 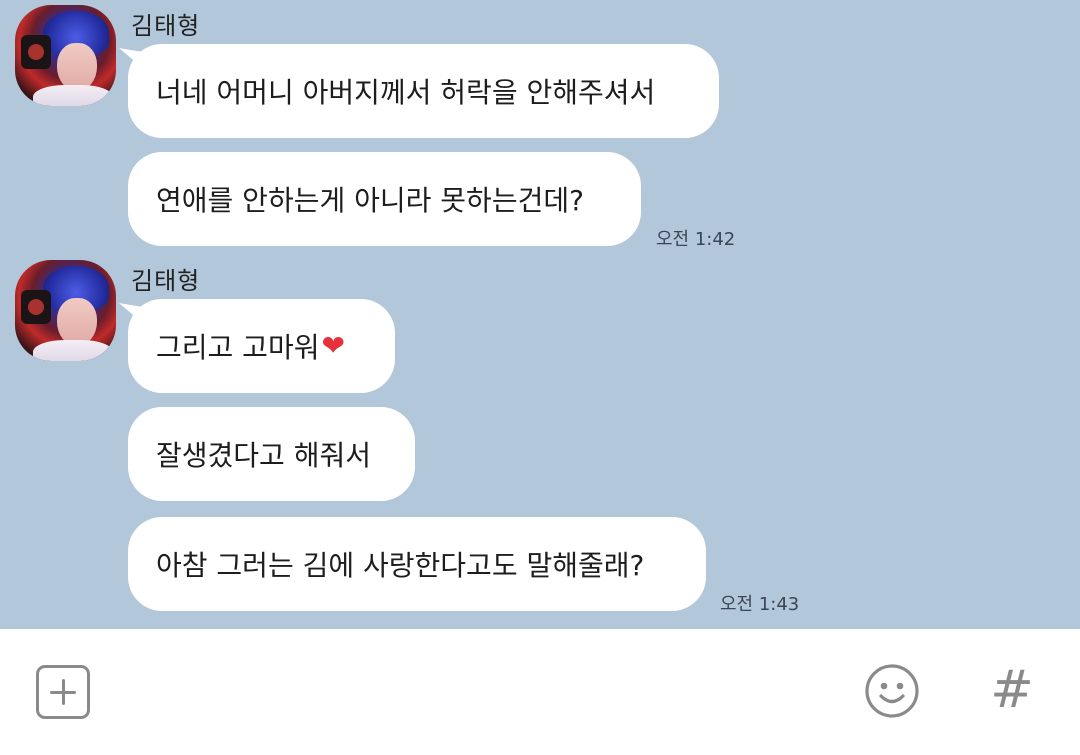 I want to click on plus-square-icon, so click(x=63, y=692).